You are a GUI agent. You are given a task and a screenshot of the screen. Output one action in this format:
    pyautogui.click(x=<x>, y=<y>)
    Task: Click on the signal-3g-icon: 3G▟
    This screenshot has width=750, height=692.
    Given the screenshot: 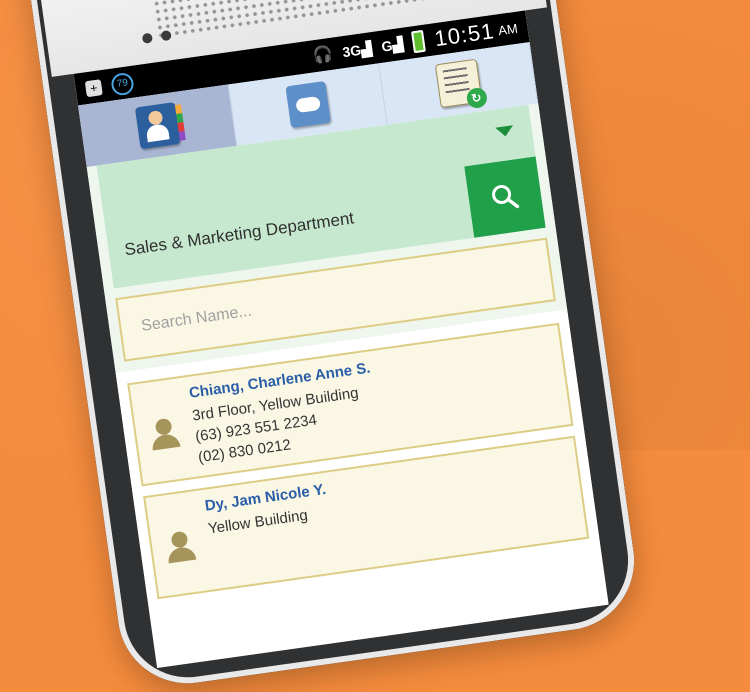 What is the action you would take?
    pyautogui.click(x=357, y=49)
    